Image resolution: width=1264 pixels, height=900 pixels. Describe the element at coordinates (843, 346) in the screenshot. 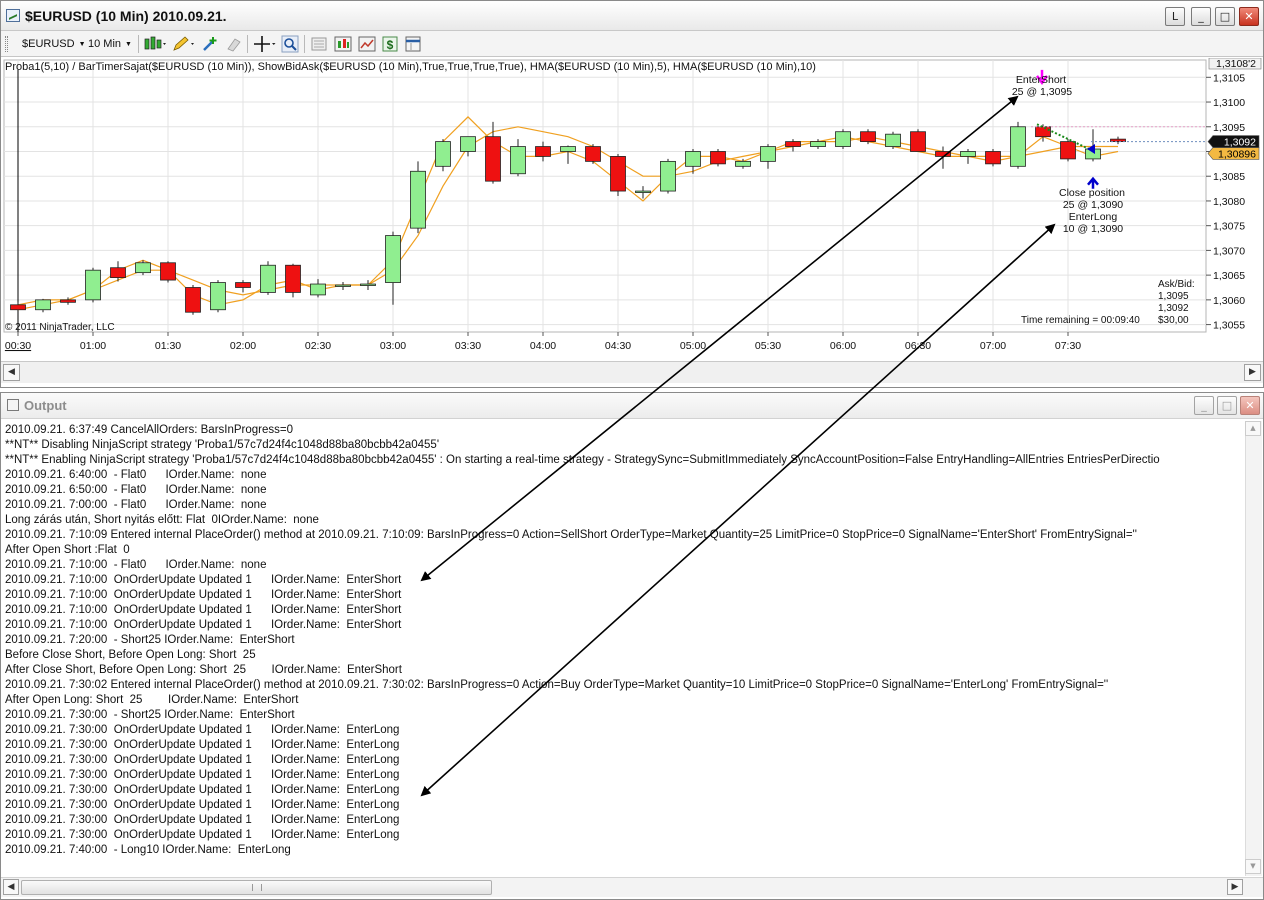

I see `x-tick-label: 06:00` at that location.